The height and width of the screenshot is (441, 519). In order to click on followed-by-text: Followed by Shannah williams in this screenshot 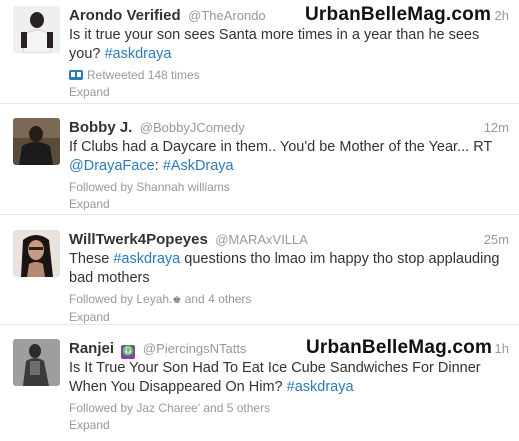, I will do `click(289, 187)`.